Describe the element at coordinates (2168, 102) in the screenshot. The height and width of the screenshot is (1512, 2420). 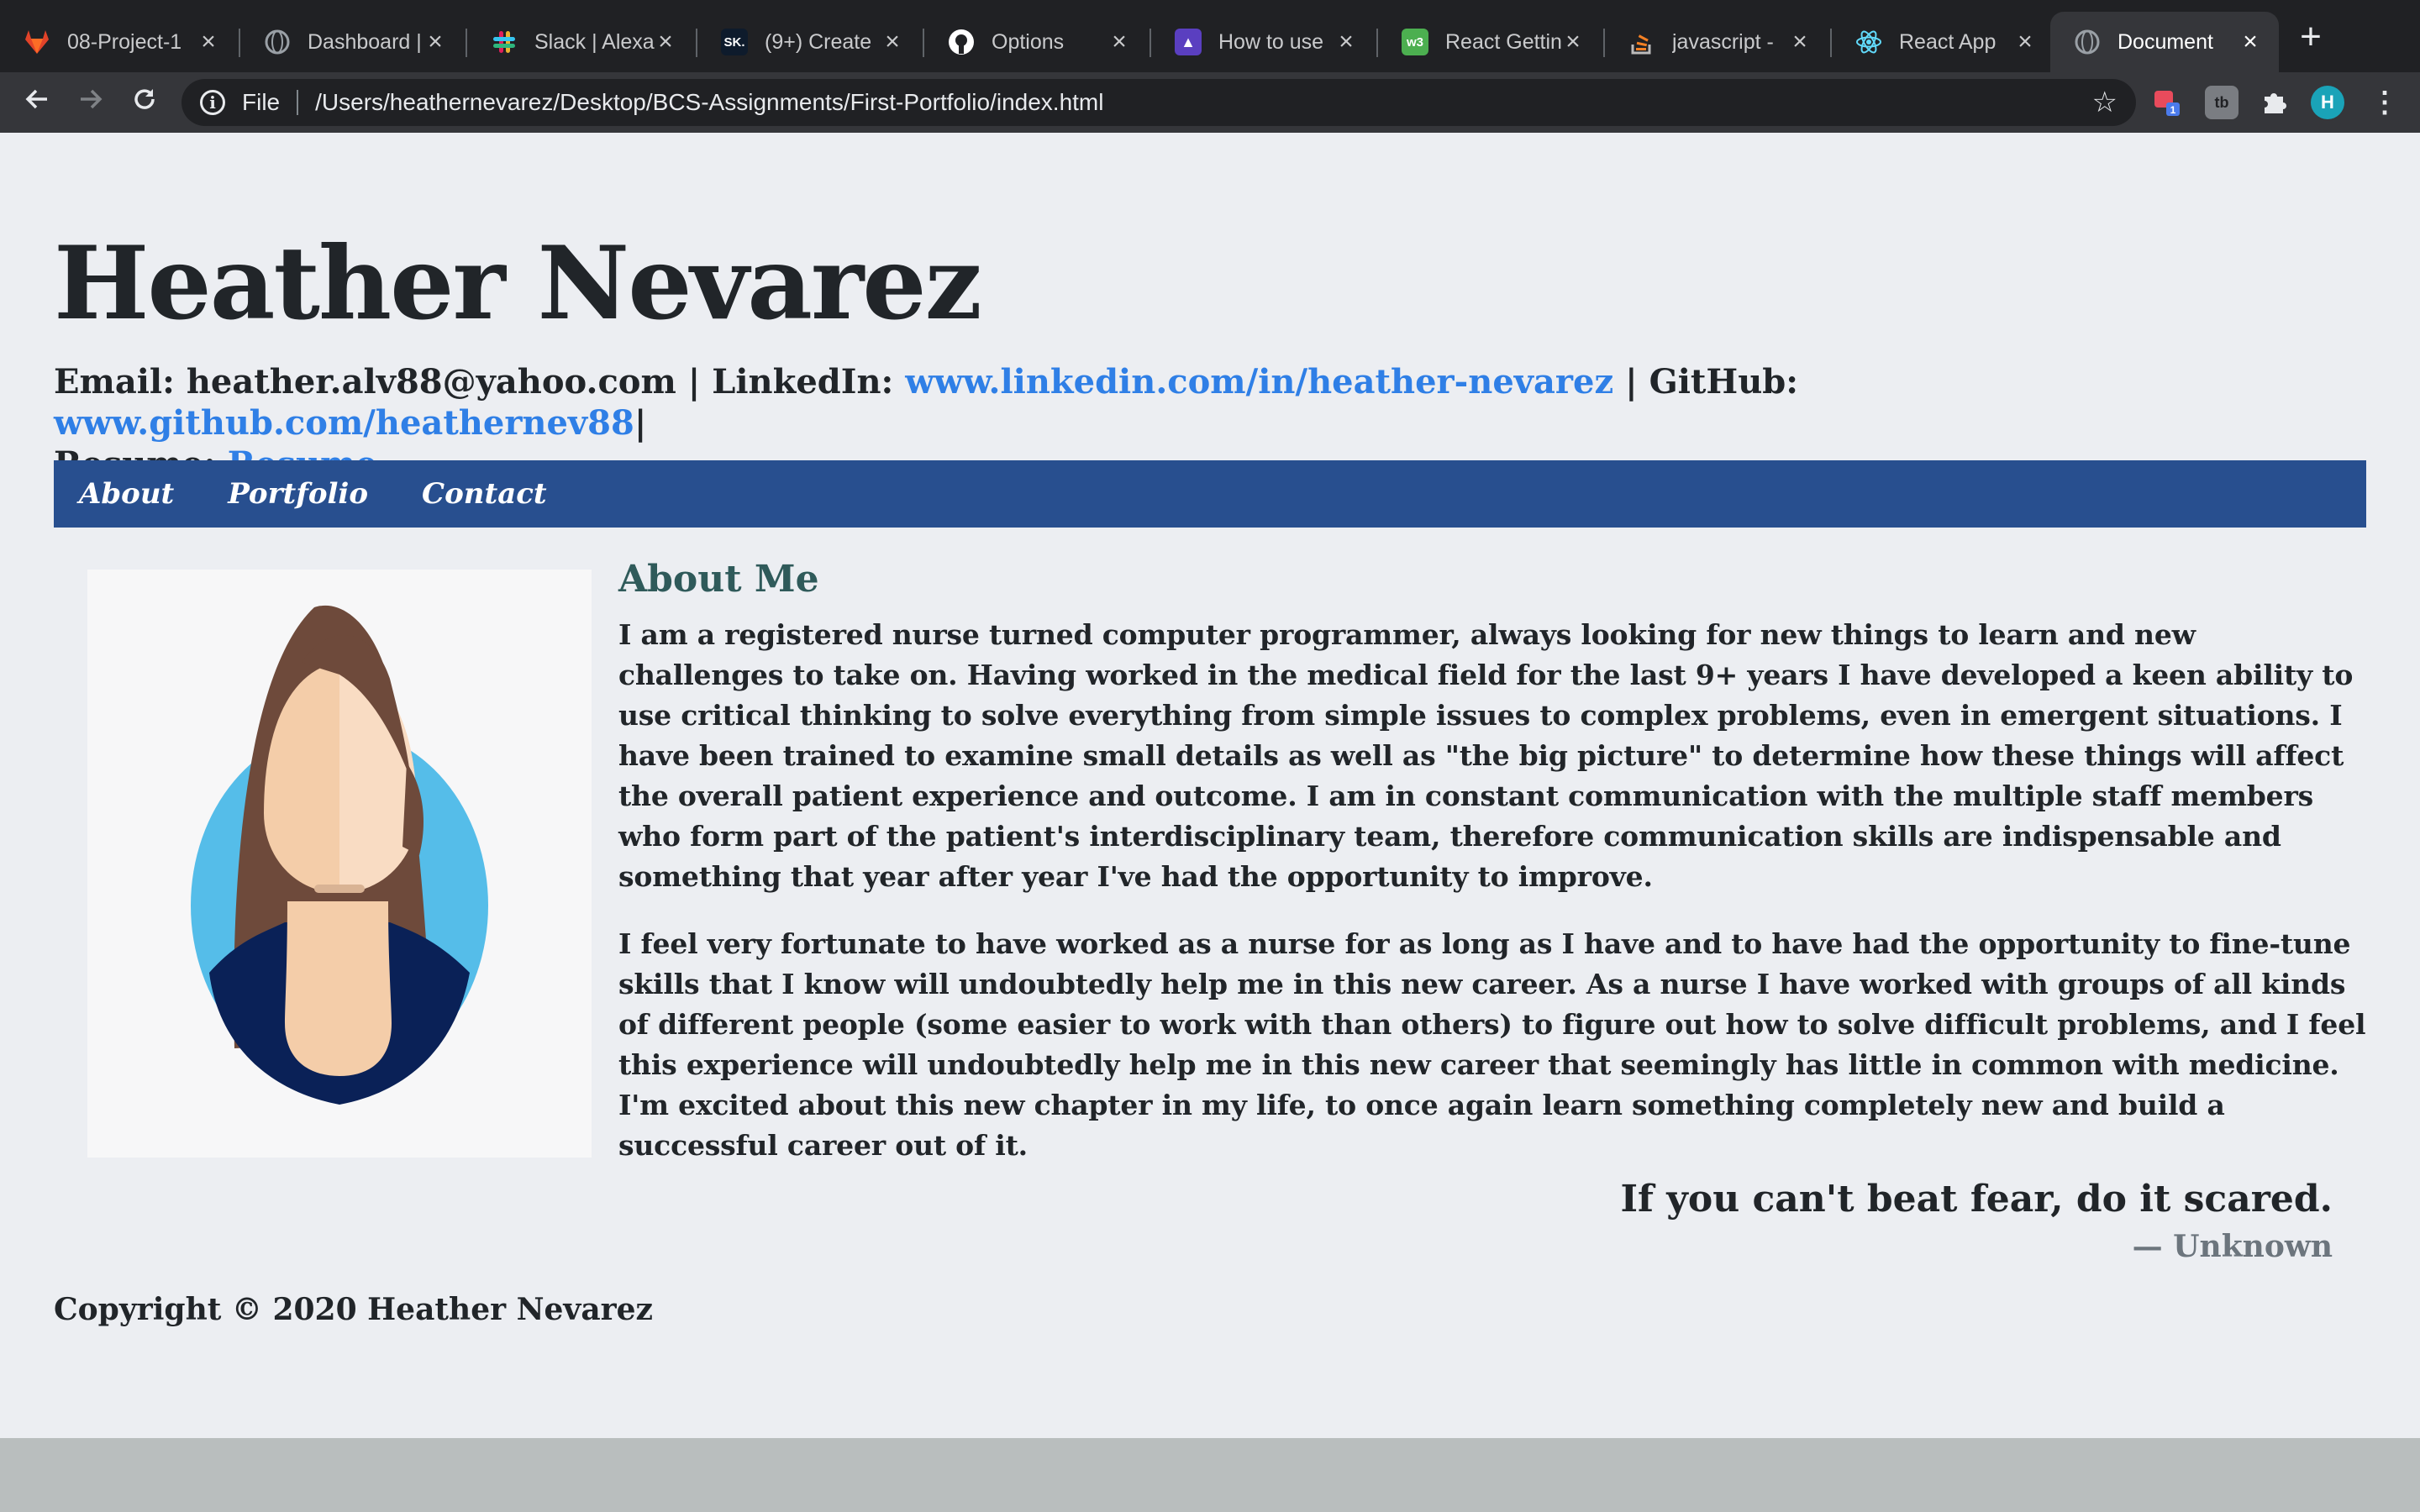
I see `extension-icon: 1` at that location.